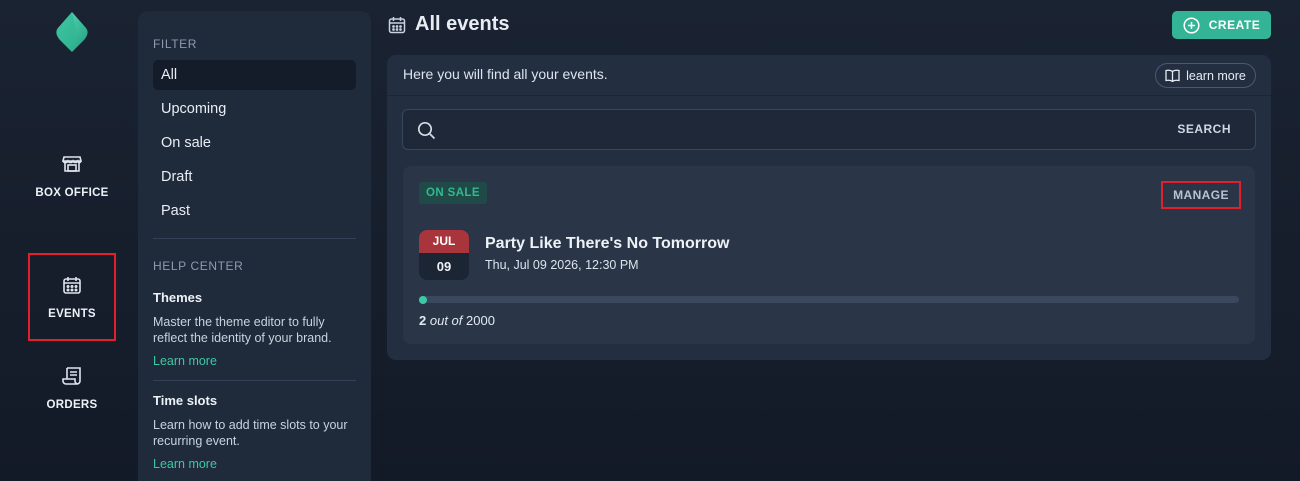 The height and width of the screenshot is (481, 1300). I want to click on receipt-icon, so click(71, 376).